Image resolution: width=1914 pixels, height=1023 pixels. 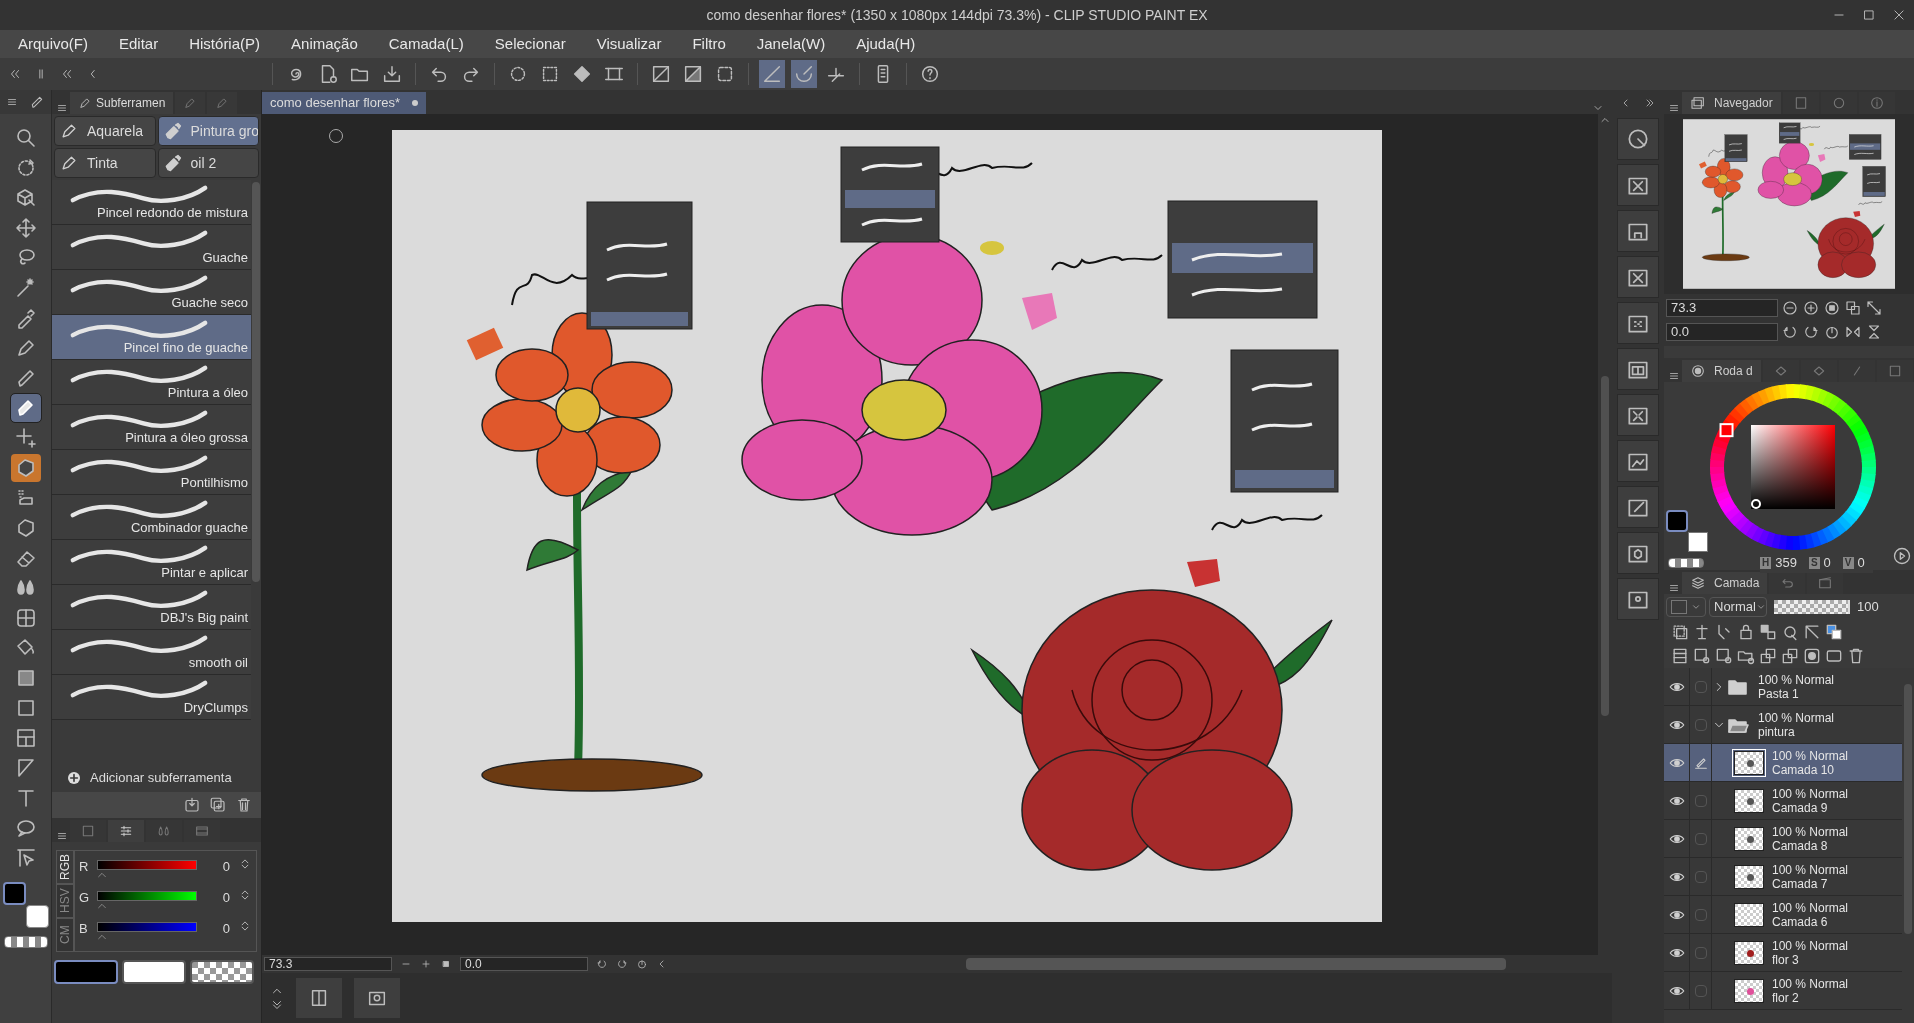 What do you see at coordinates (1735, 607) in the screenshot?
I see `blend-mode-value: Normal` at bounding box center [1735, 607].